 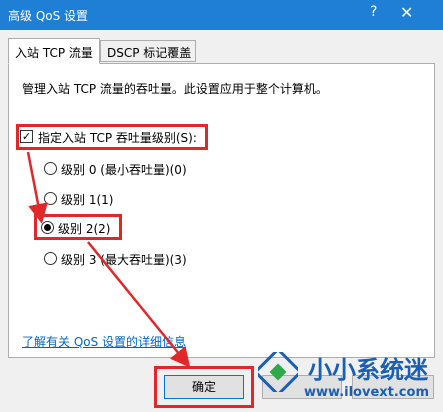 I want to click on ok-button: 确定, so click(x=204, y=387).